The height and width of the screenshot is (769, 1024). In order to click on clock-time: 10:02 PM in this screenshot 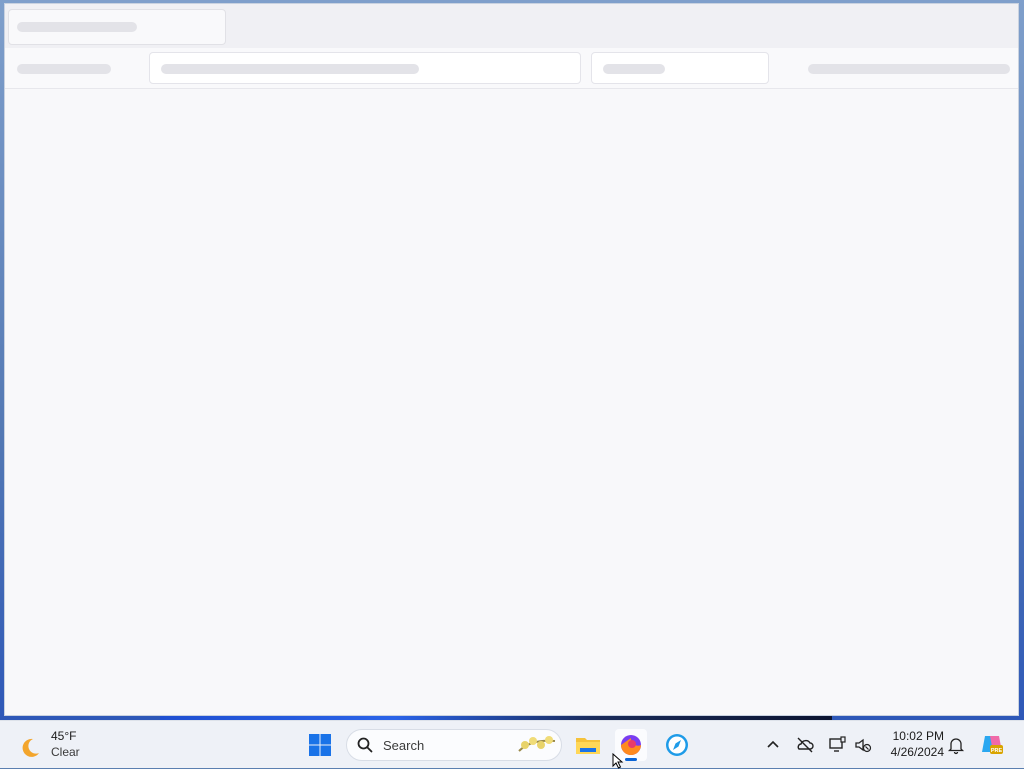, I will do `click(918, 736)`.